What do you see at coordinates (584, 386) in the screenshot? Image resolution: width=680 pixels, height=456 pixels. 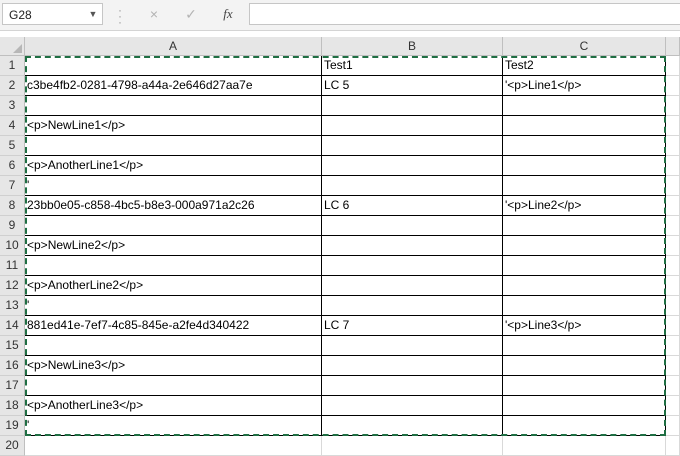 I see `cell-c17` at bounding box center [584, 386].